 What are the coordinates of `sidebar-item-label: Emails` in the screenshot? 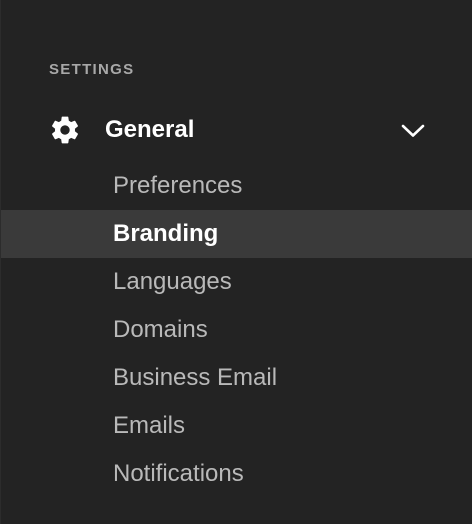 It's located at (149, 425).